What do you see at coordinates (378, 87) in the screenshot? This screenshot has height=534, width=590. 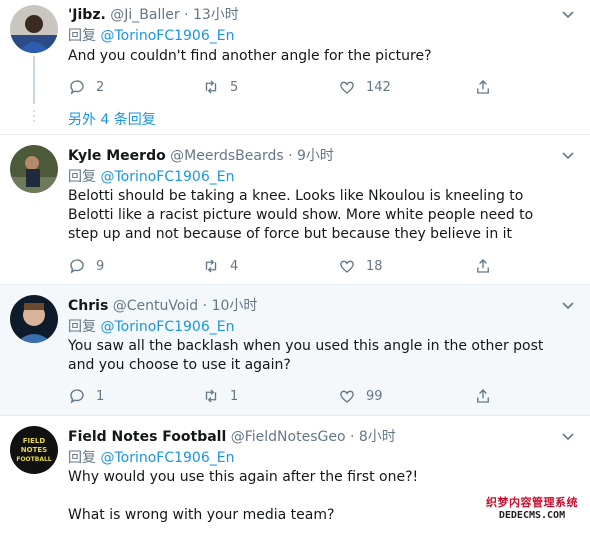 I see `like-count: 142` at bounding box center [378, 87].